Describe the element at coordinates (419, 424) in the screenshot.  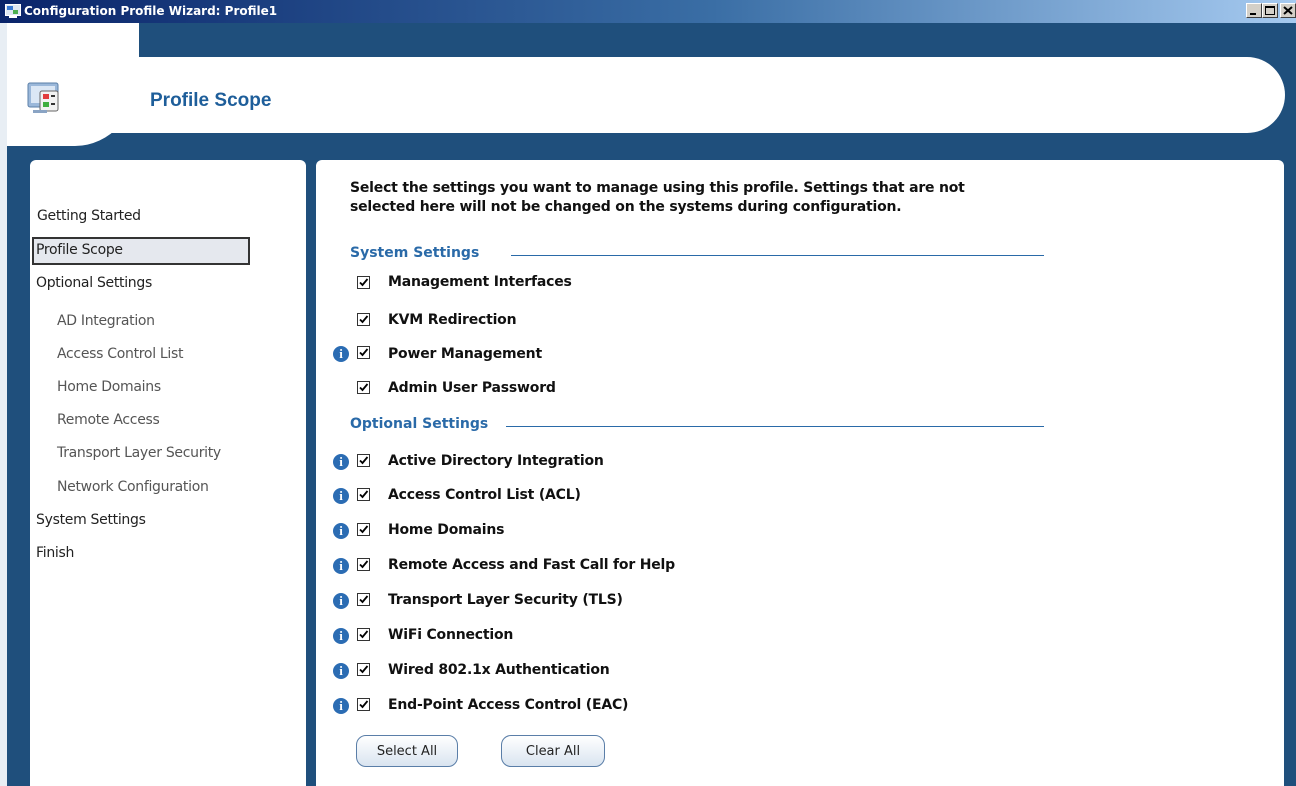
I see `optional-settings-heading: Optional Settings` at that location.